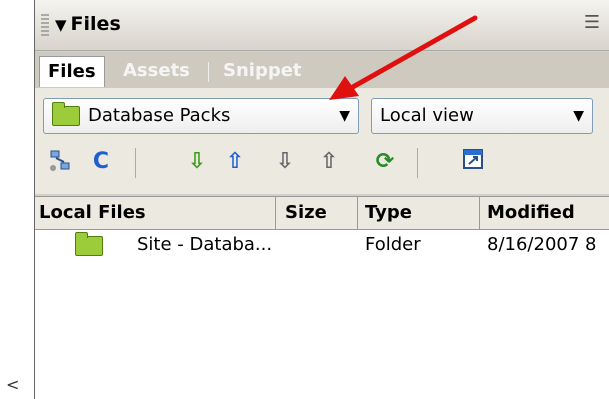  Describe the element at coordinates (262, 71) in the screenshot. I see `tab-snippets: Snippet` at that location.